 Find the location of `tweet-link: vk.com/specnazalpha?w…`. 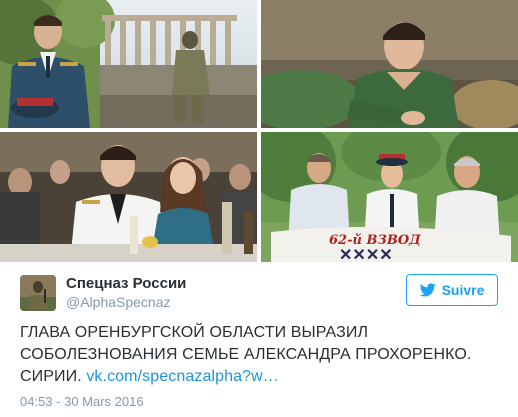

tweet-link: vk.com/specnazalpha?w… is located at coordinates (182, 376).